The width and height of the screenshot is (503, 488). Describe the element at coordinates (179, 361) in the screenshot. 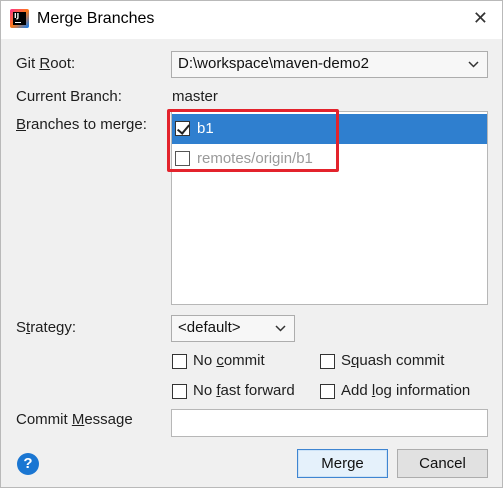

I see `no-commit-checkbox` at that location.